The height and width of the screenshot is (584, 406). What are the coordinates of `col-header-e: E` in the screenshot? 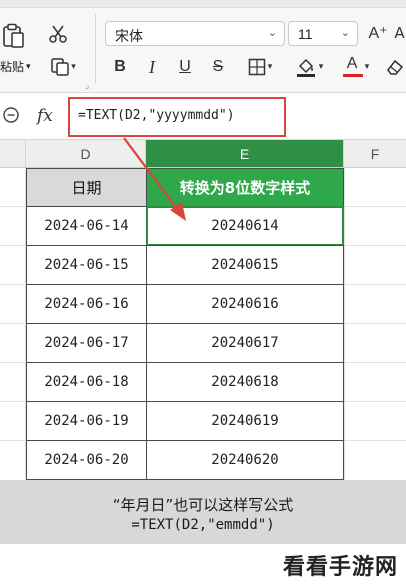 It's located at (245, 154).